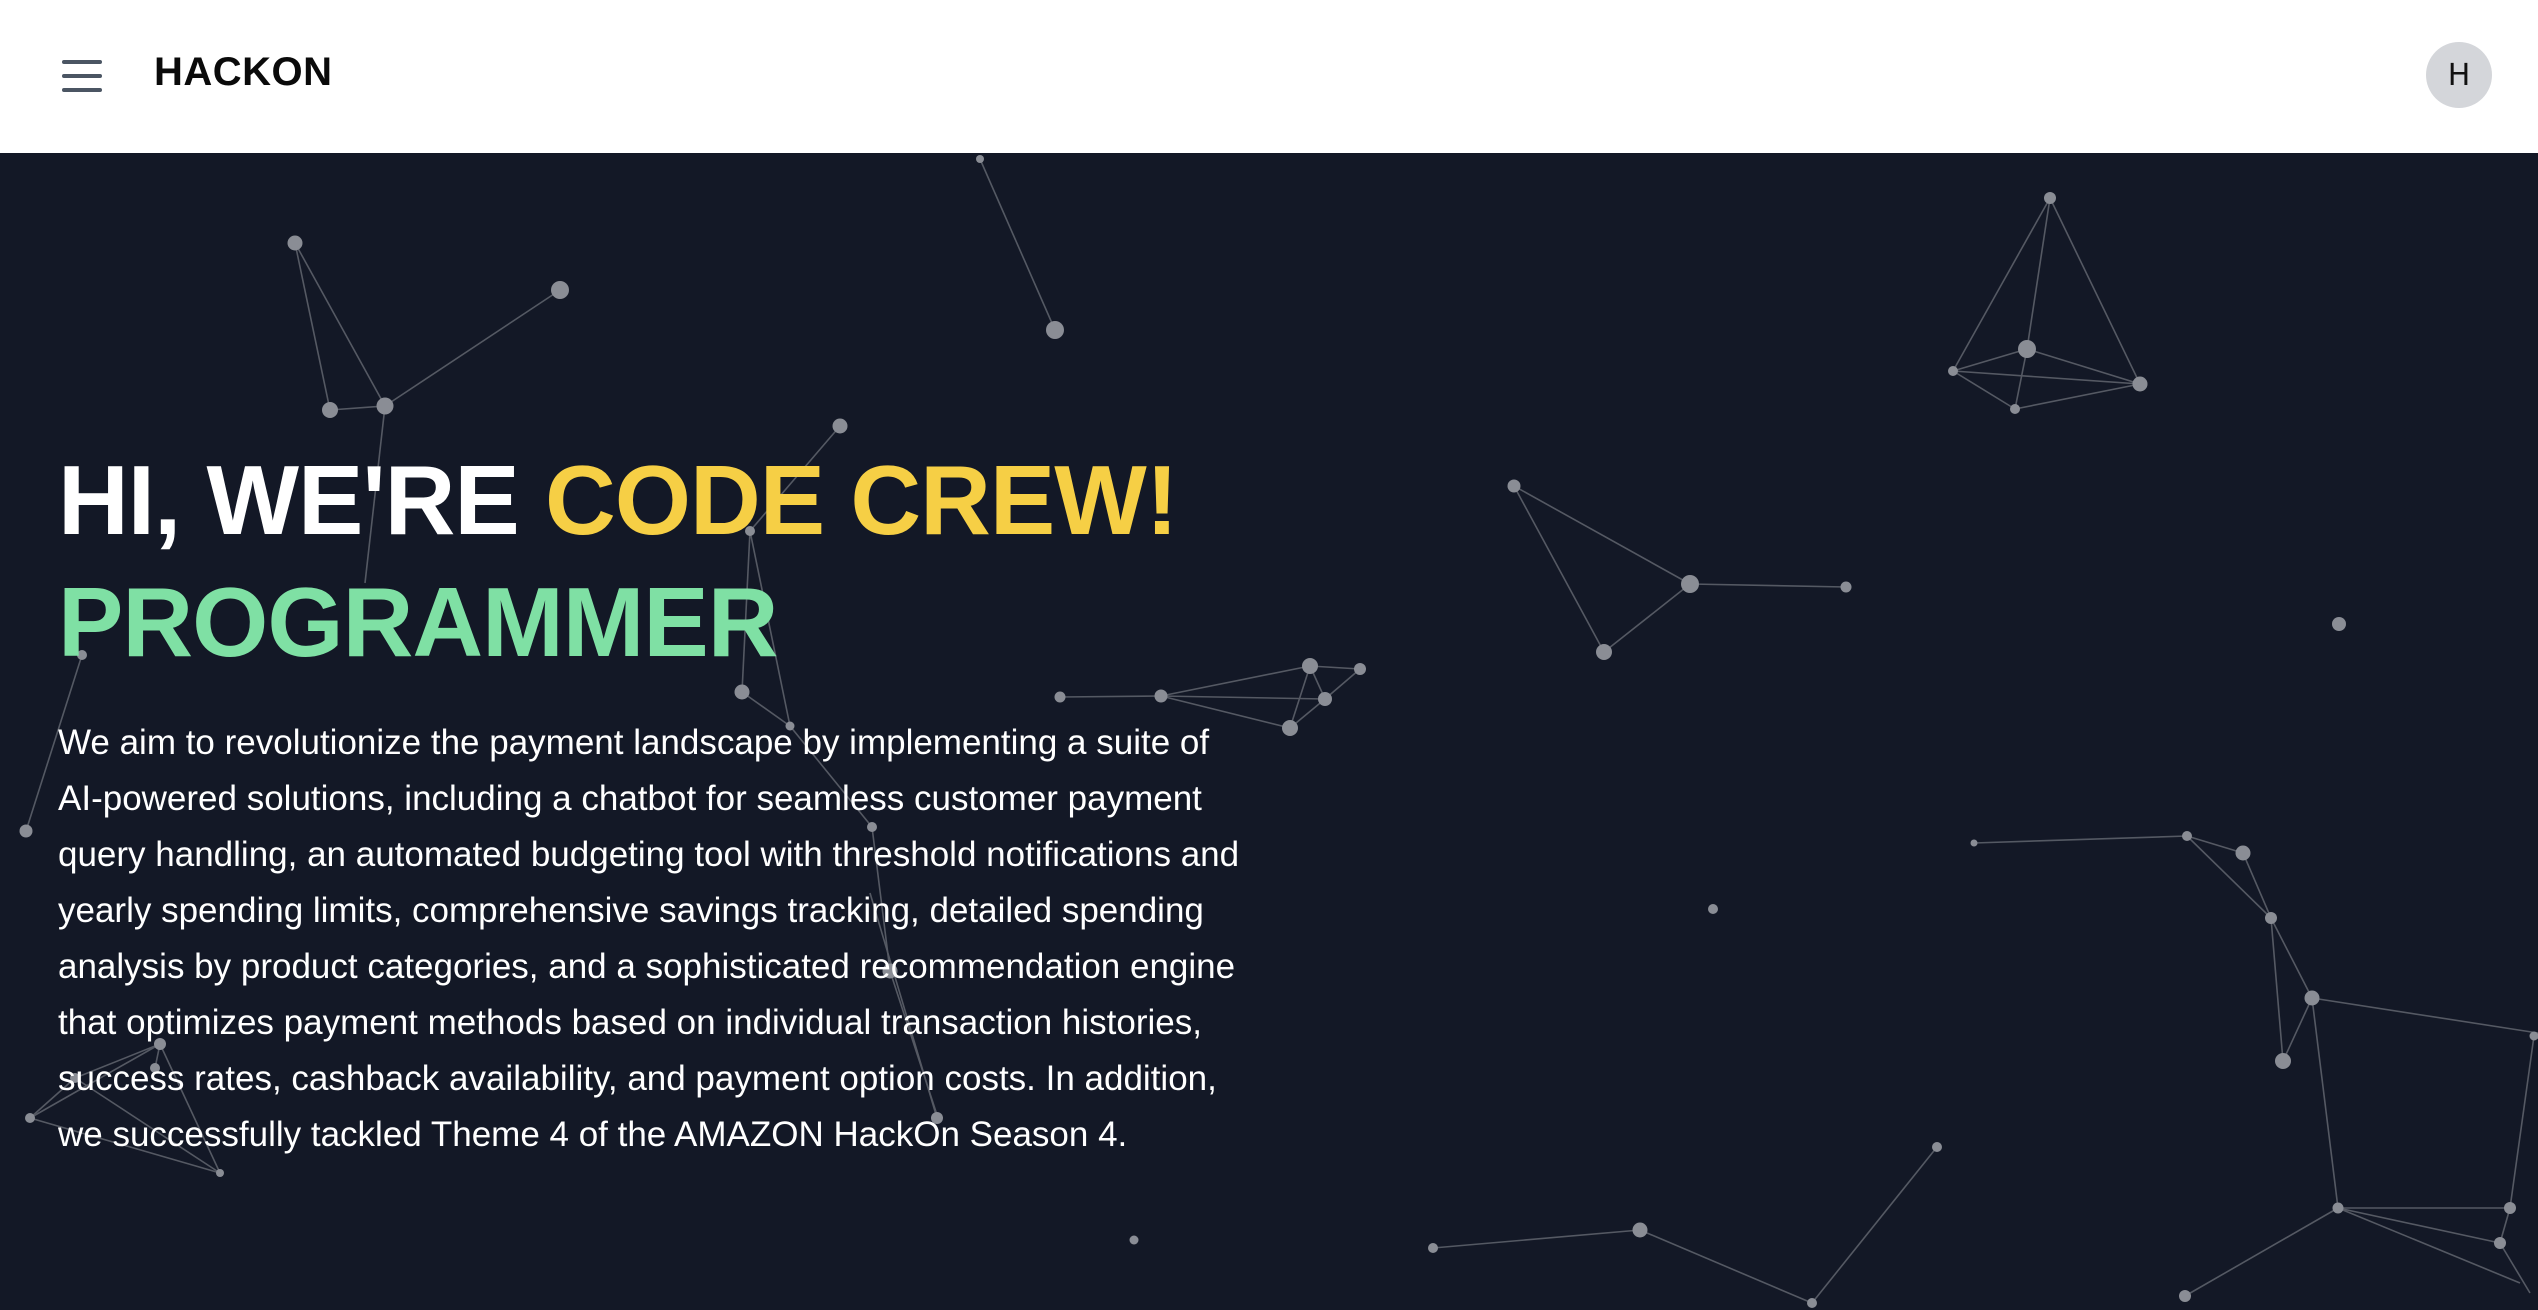 The height and width of the screenshot is (1310, 2538). I want to click on hero-role: PROGRAMMER, so click(418, 622).